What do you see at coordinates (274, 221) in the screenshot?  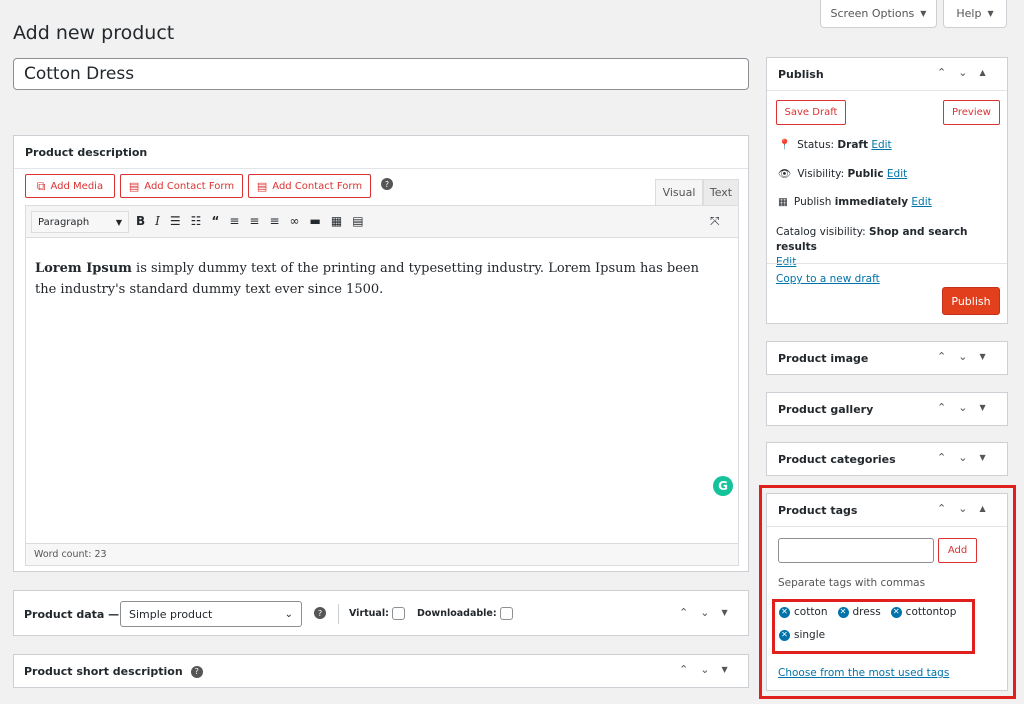 I see `align-right-icon: ≡` at bounding box center [274, 221].